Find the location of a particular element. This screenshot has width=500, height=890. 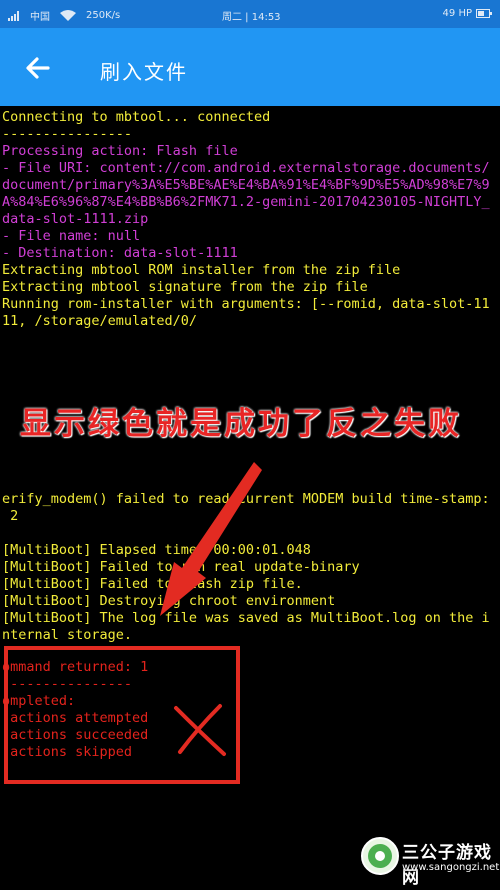

console-line: 2 is located at coordinates (10, 516).